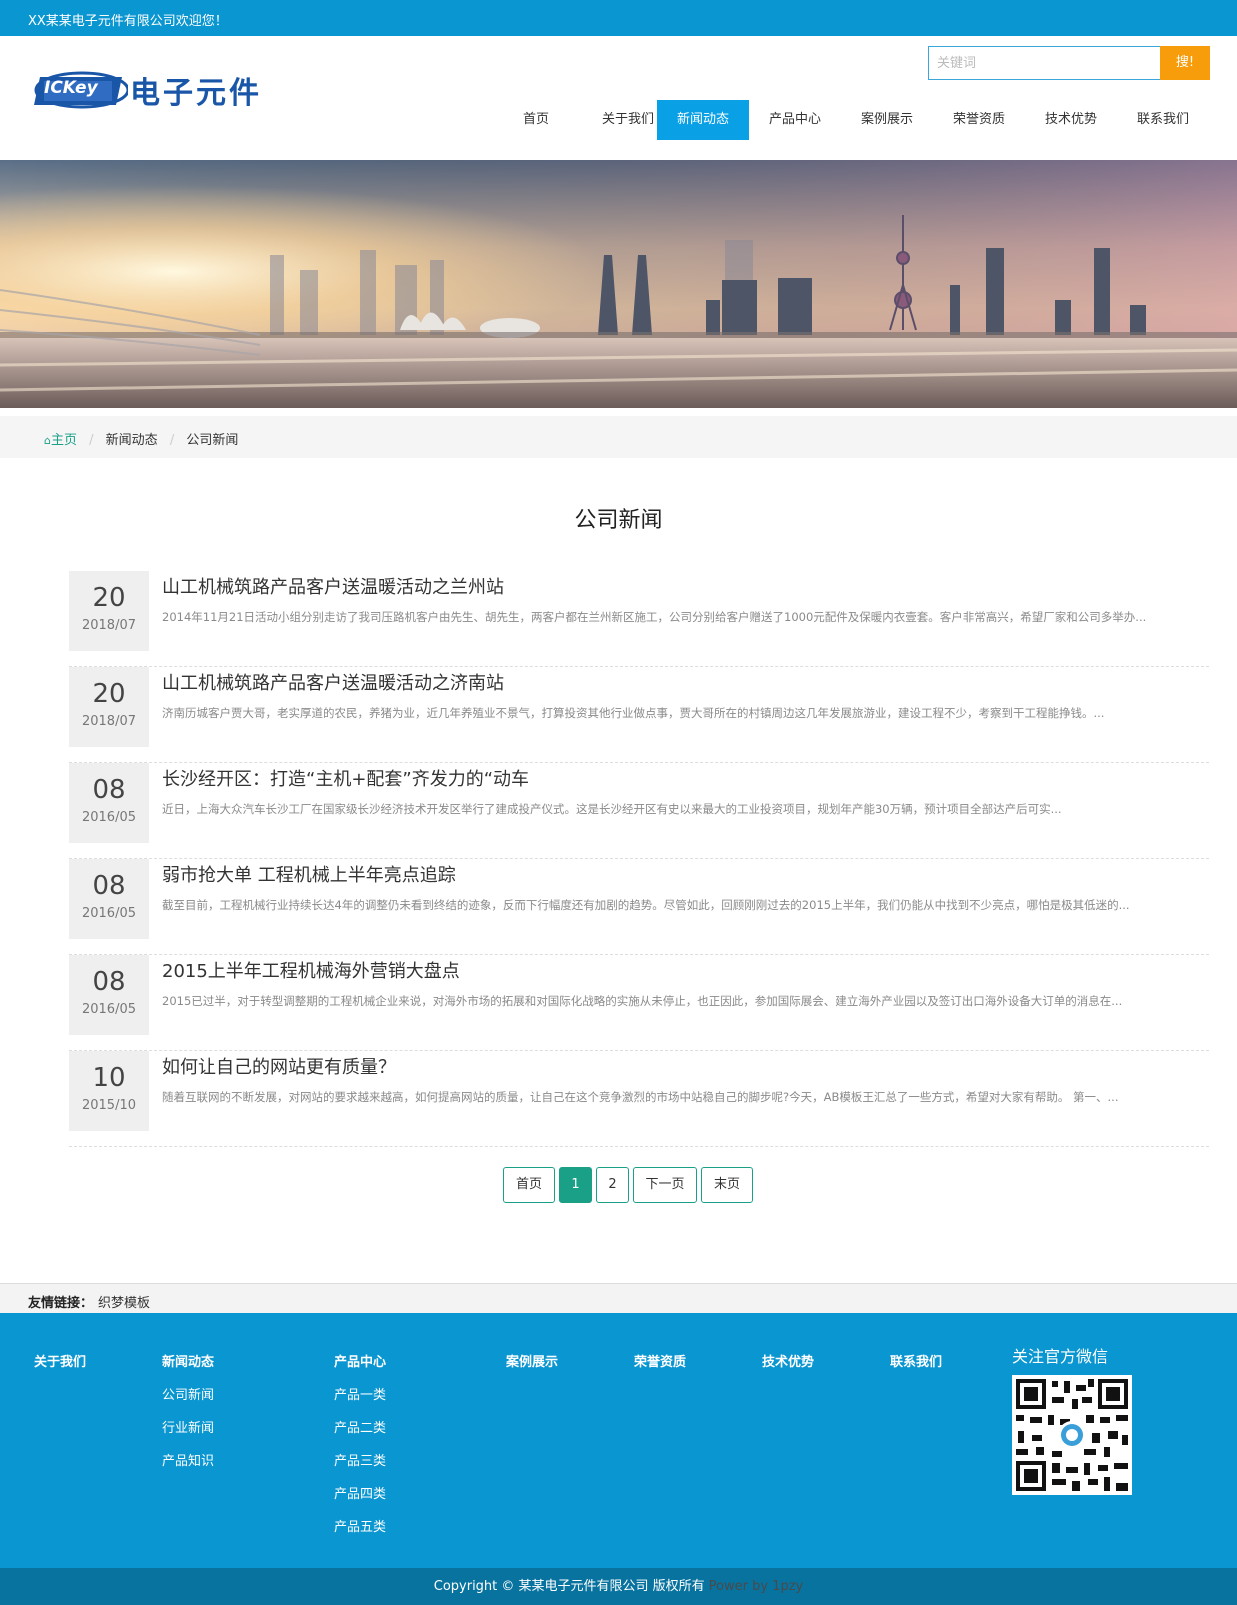 Image resolution: width=1237 pixels, height=1605 pixels. I want to click on footer-col-about: 关于我们, so click(60, 1367).